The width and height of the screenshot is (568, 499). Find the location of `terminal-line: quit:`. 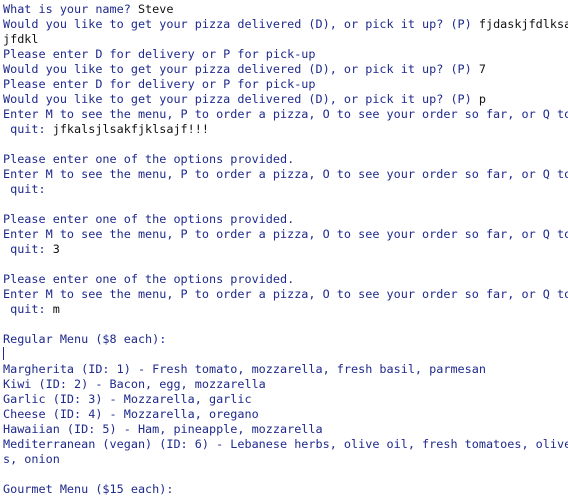

terminal-line: quit: is located at coordinates (285, 189).